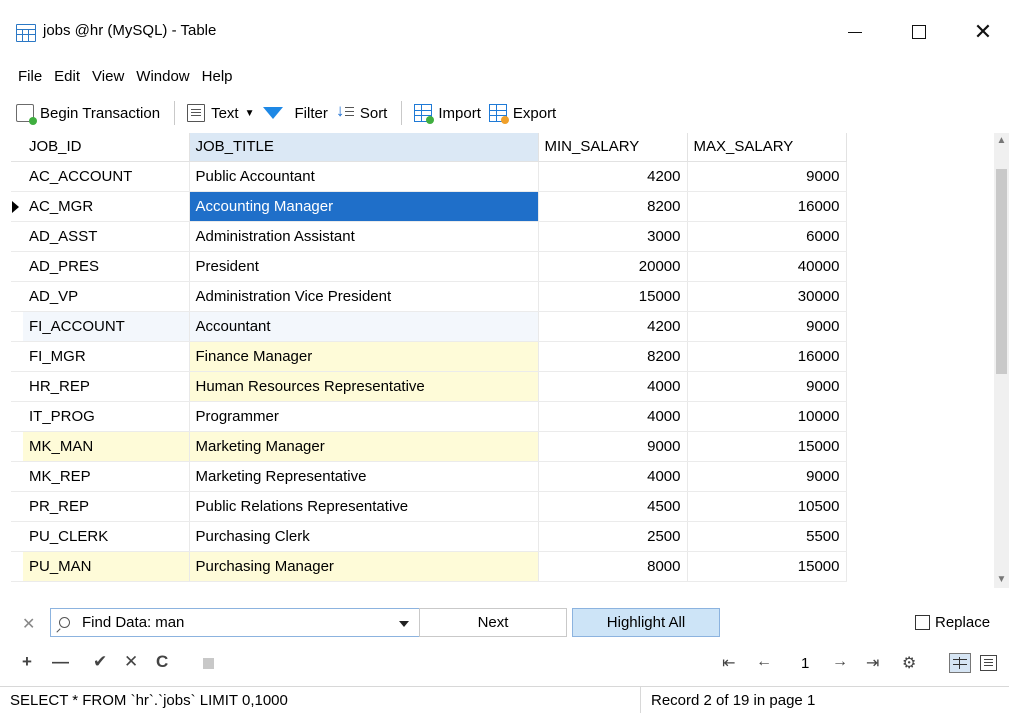  I want to click on cell-min-salary: 20000, so click(613, 266).